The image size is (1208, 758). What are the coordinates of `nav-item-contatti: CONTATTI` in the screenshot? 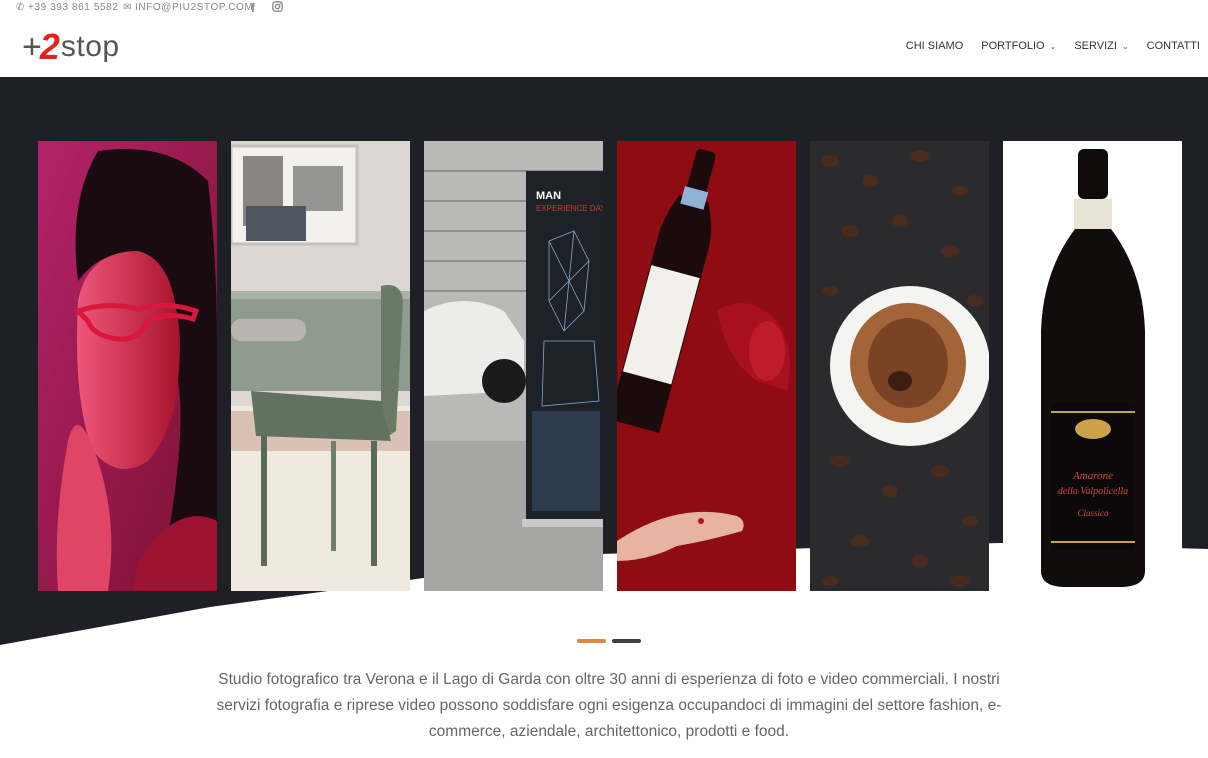 It's located at (1173, 46).